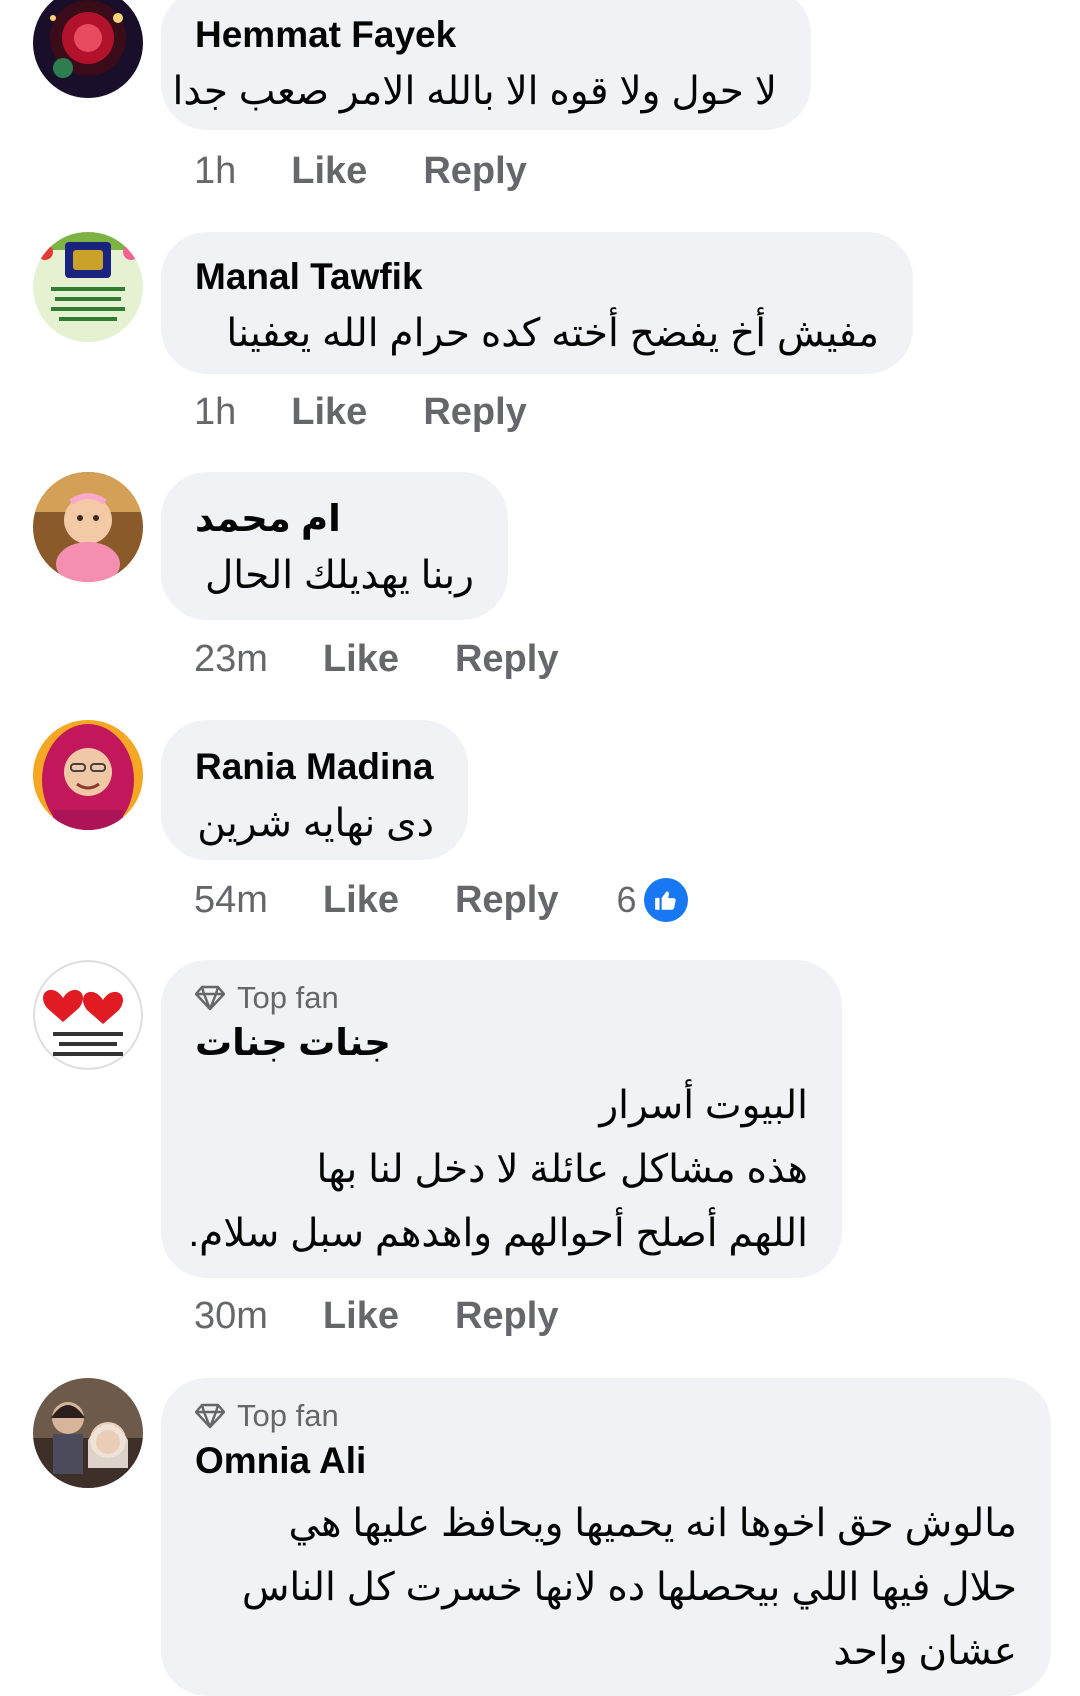 The height and width of the screenshot is (1696, 1080). I want to click on commenter-name: Hemmat Fayek, so click(486, 35).